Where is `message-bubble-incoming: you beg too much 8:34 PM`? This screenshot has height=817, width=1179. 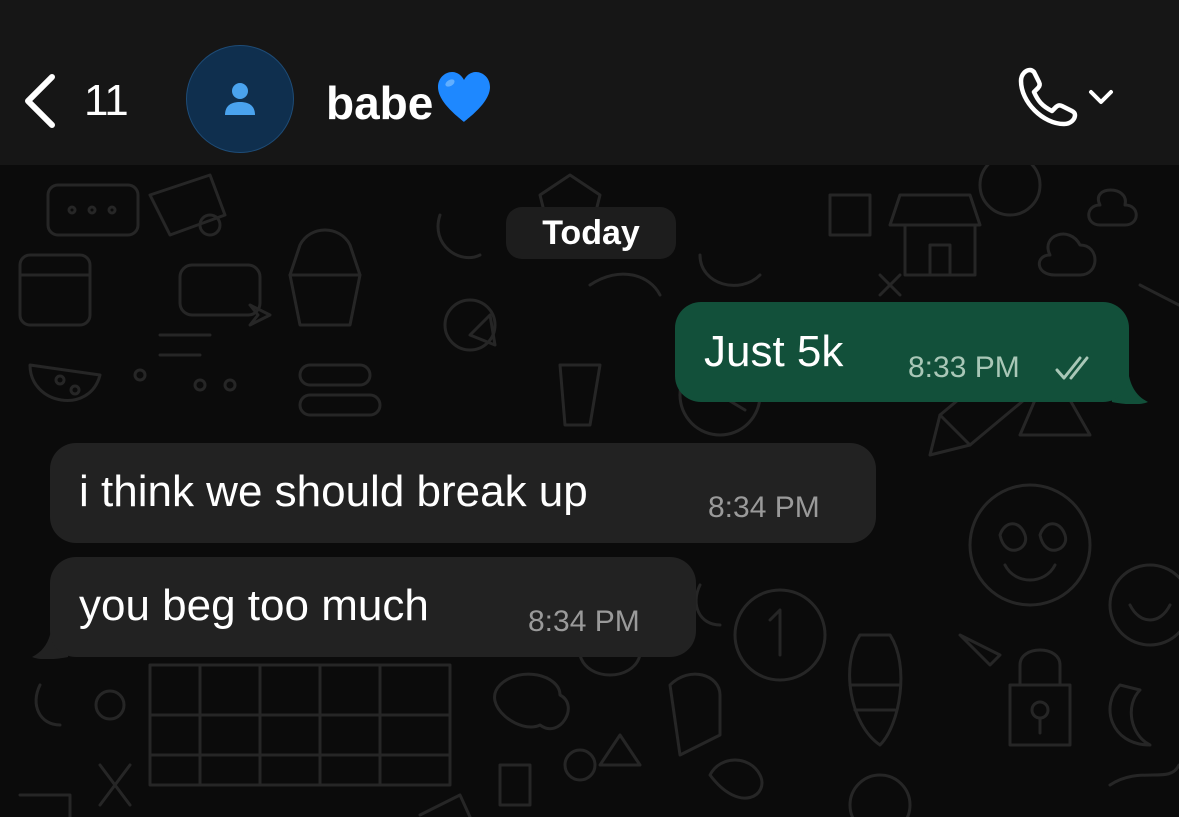 message-bubble-incoming: you beg too much 8:34 PM is located at coordinates (373, 607).